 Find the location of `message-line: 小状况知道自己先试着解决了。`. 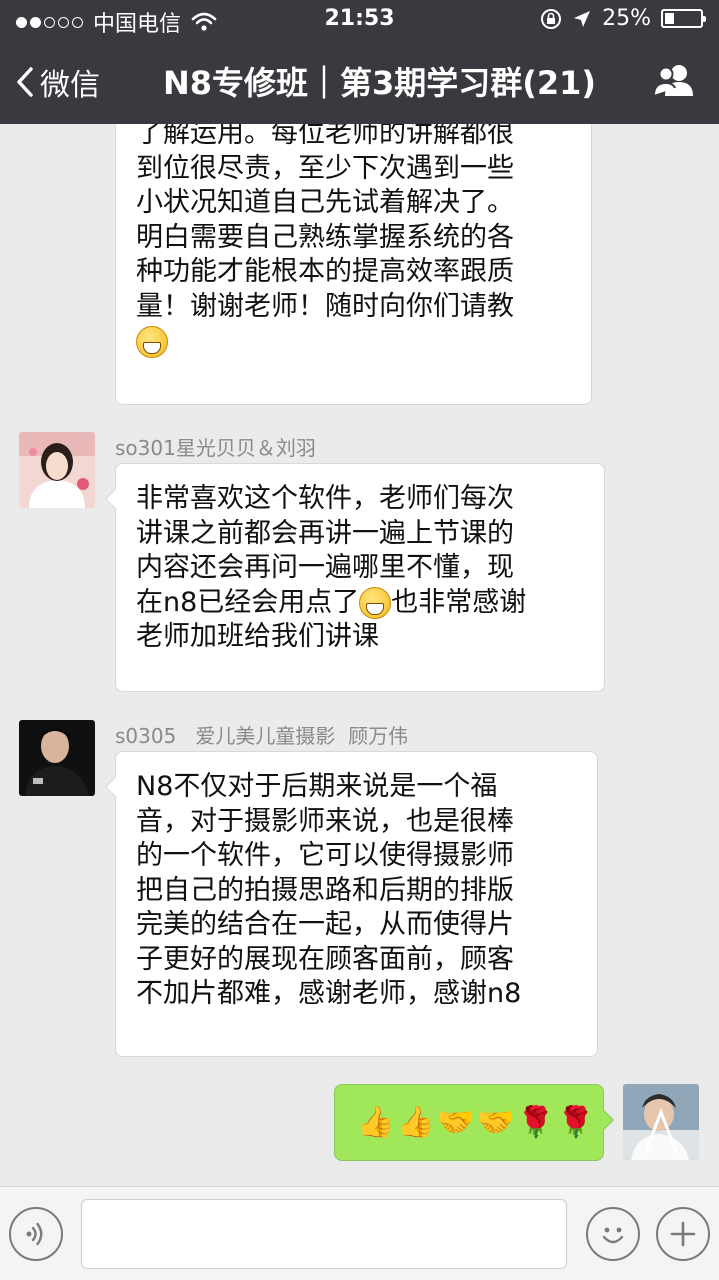

message-line: 小状况知道自己先试着解决了。 is located at coordinates (325, 202).